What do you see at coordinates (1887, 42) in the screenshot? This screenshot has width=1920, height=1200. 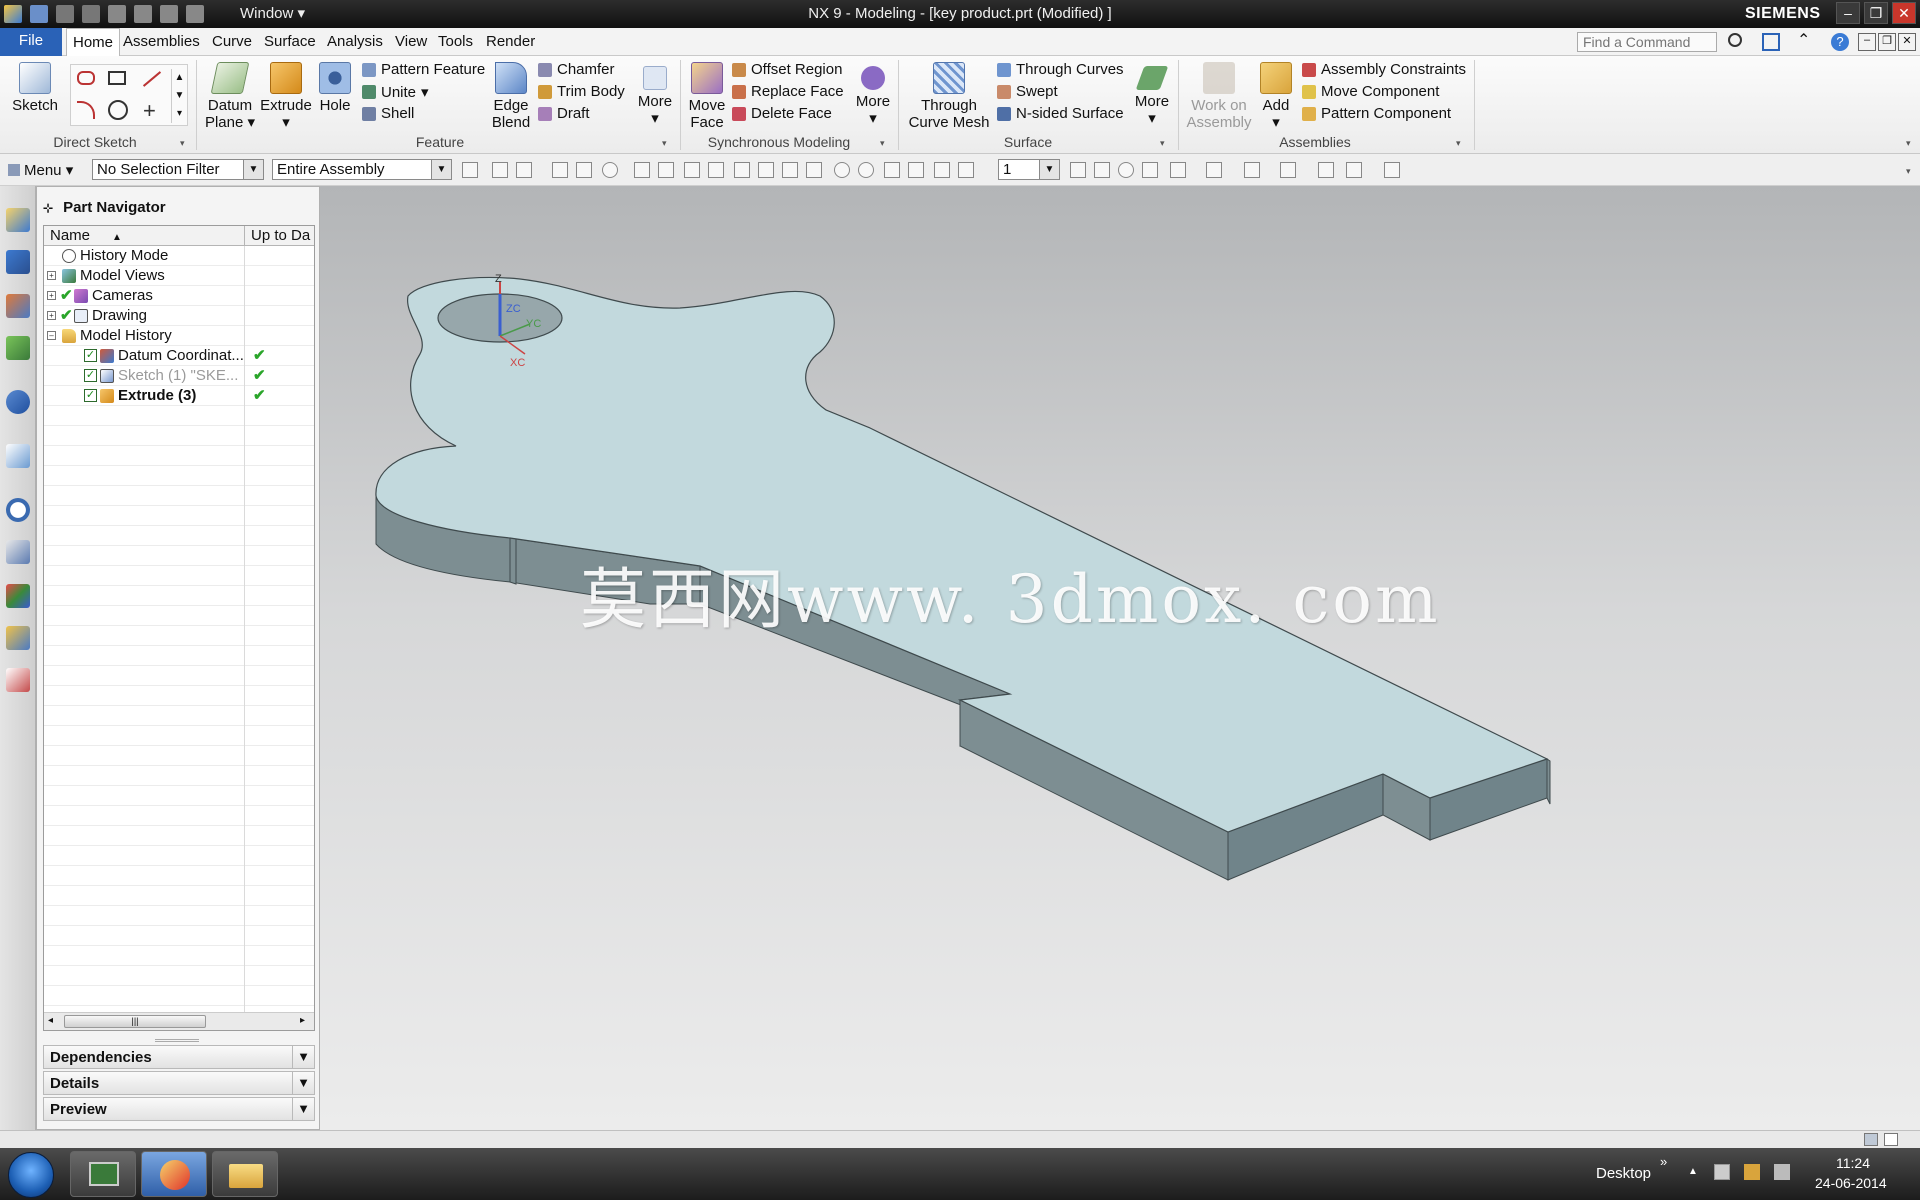 I see `doc-restore-icon: ❐` at bounding box center [1887, 42].